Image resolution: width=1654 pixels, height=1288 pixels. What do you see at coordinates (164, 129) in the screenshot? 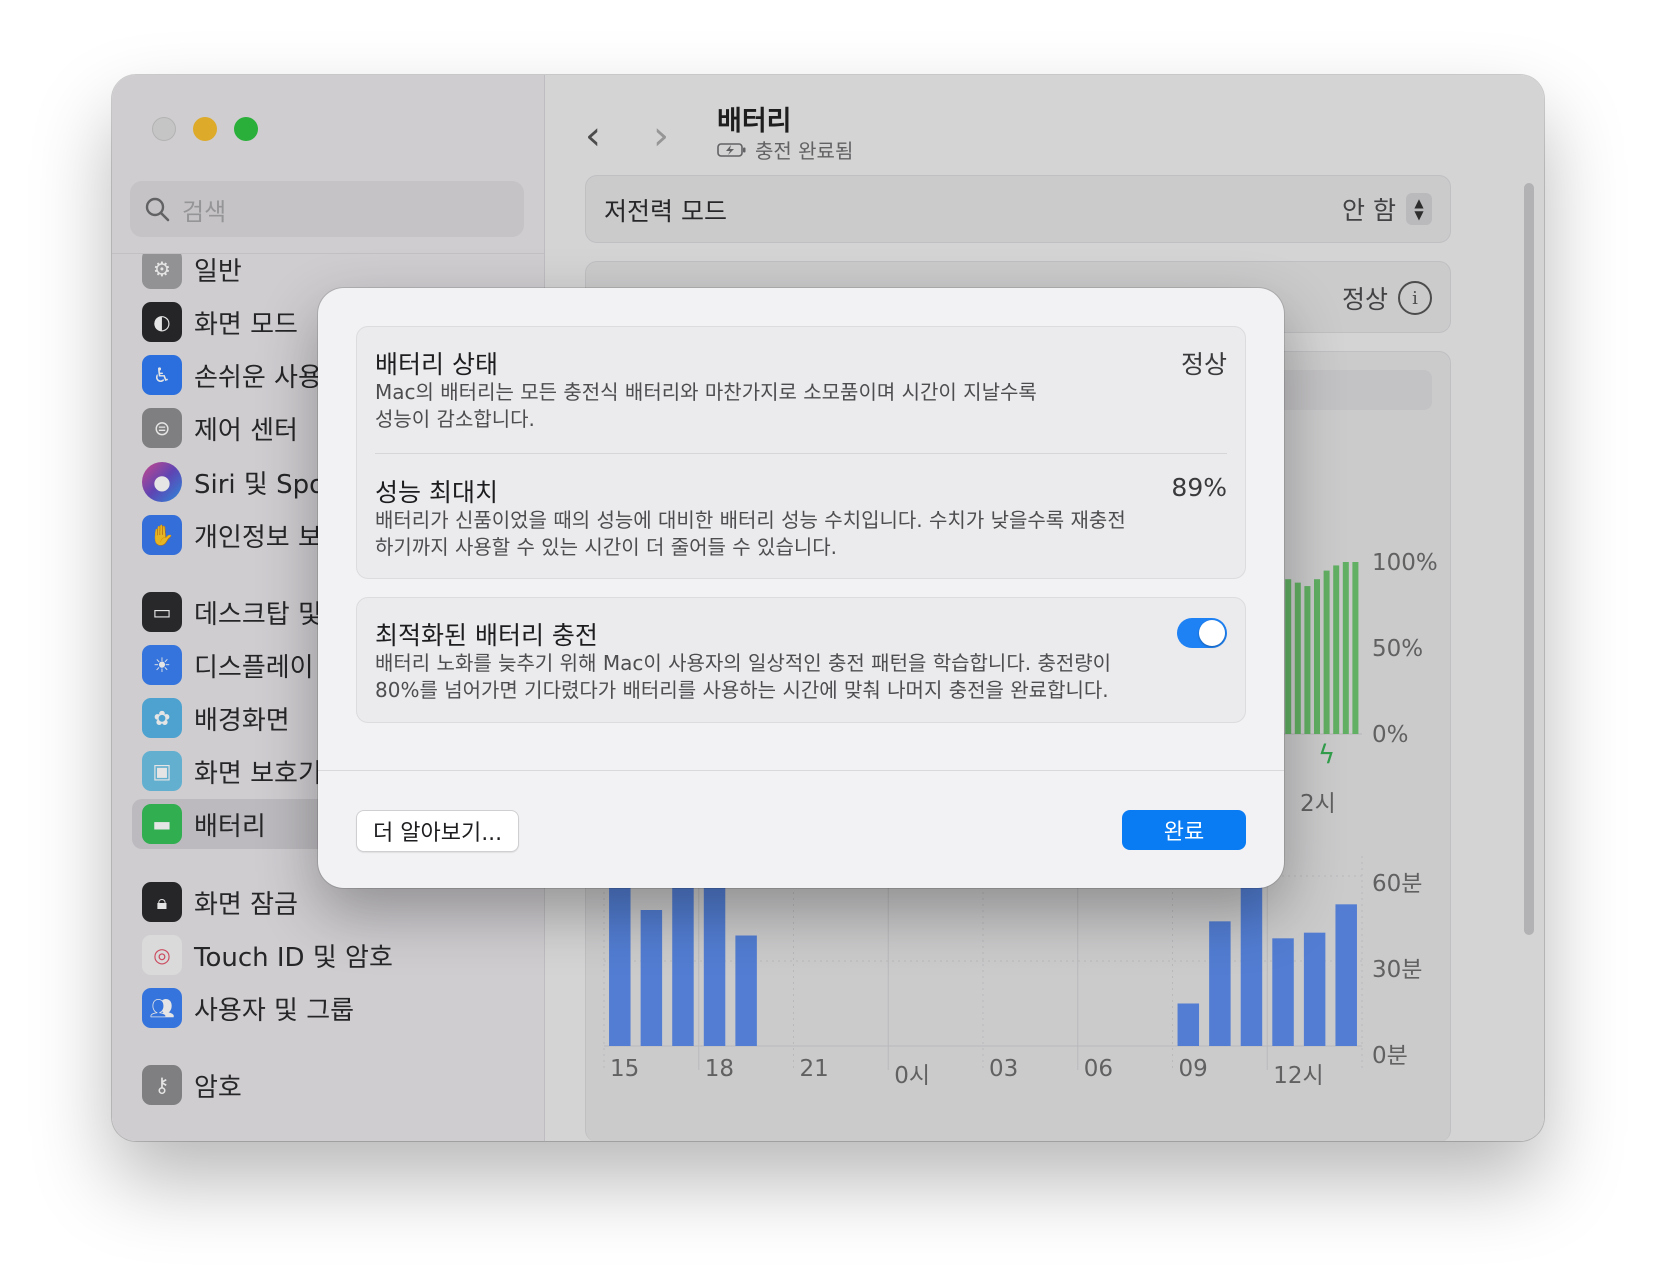
I see `close-button` at bounding box center [164, 129].